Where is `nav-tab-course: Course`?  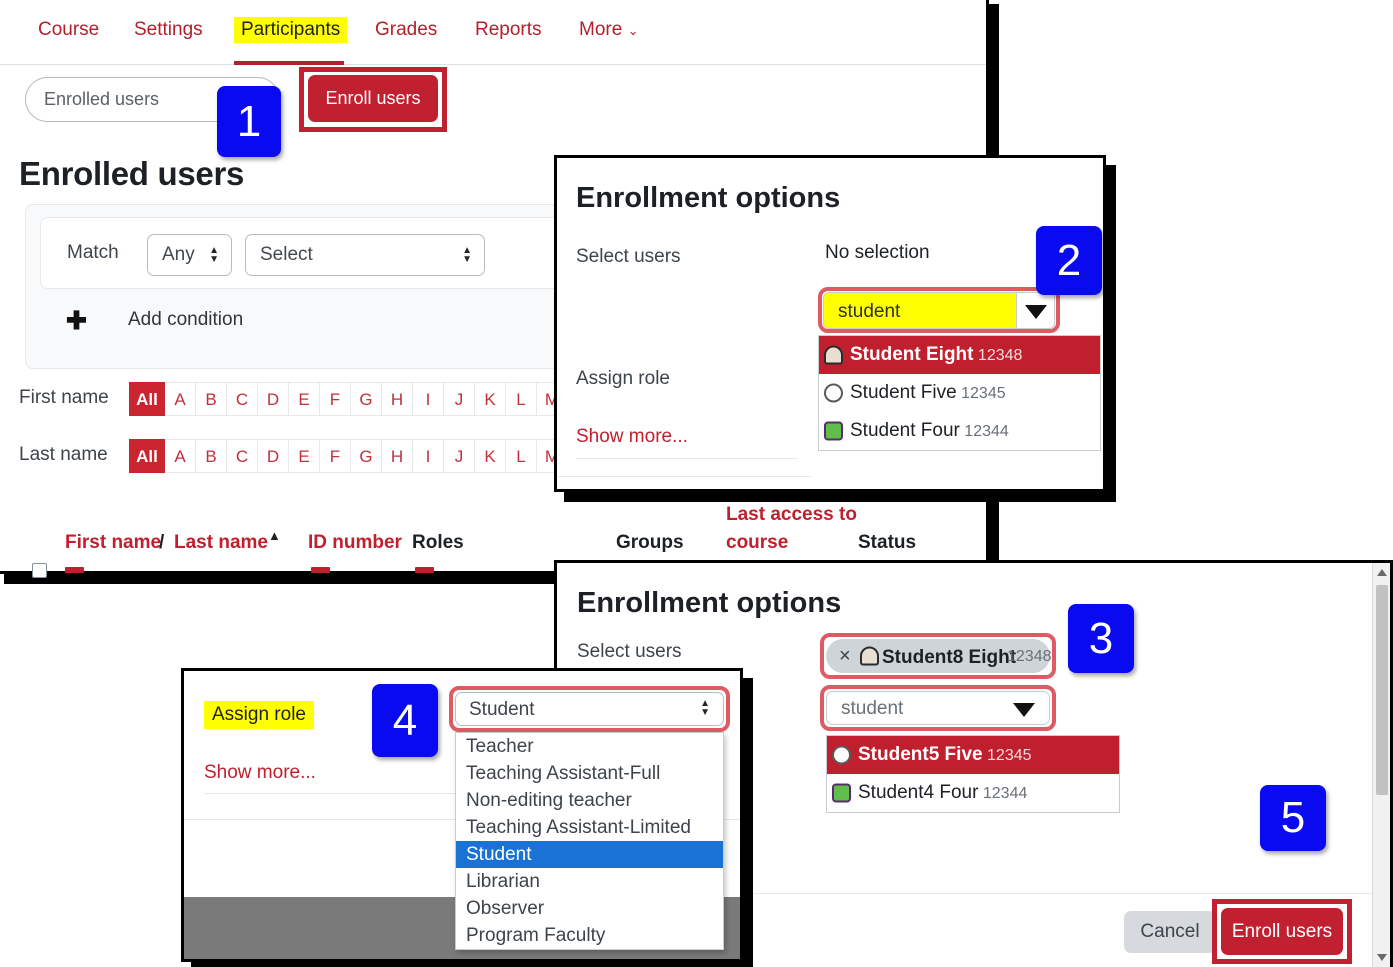 nav-tab-course: Course is located at coordinates (68, 30).